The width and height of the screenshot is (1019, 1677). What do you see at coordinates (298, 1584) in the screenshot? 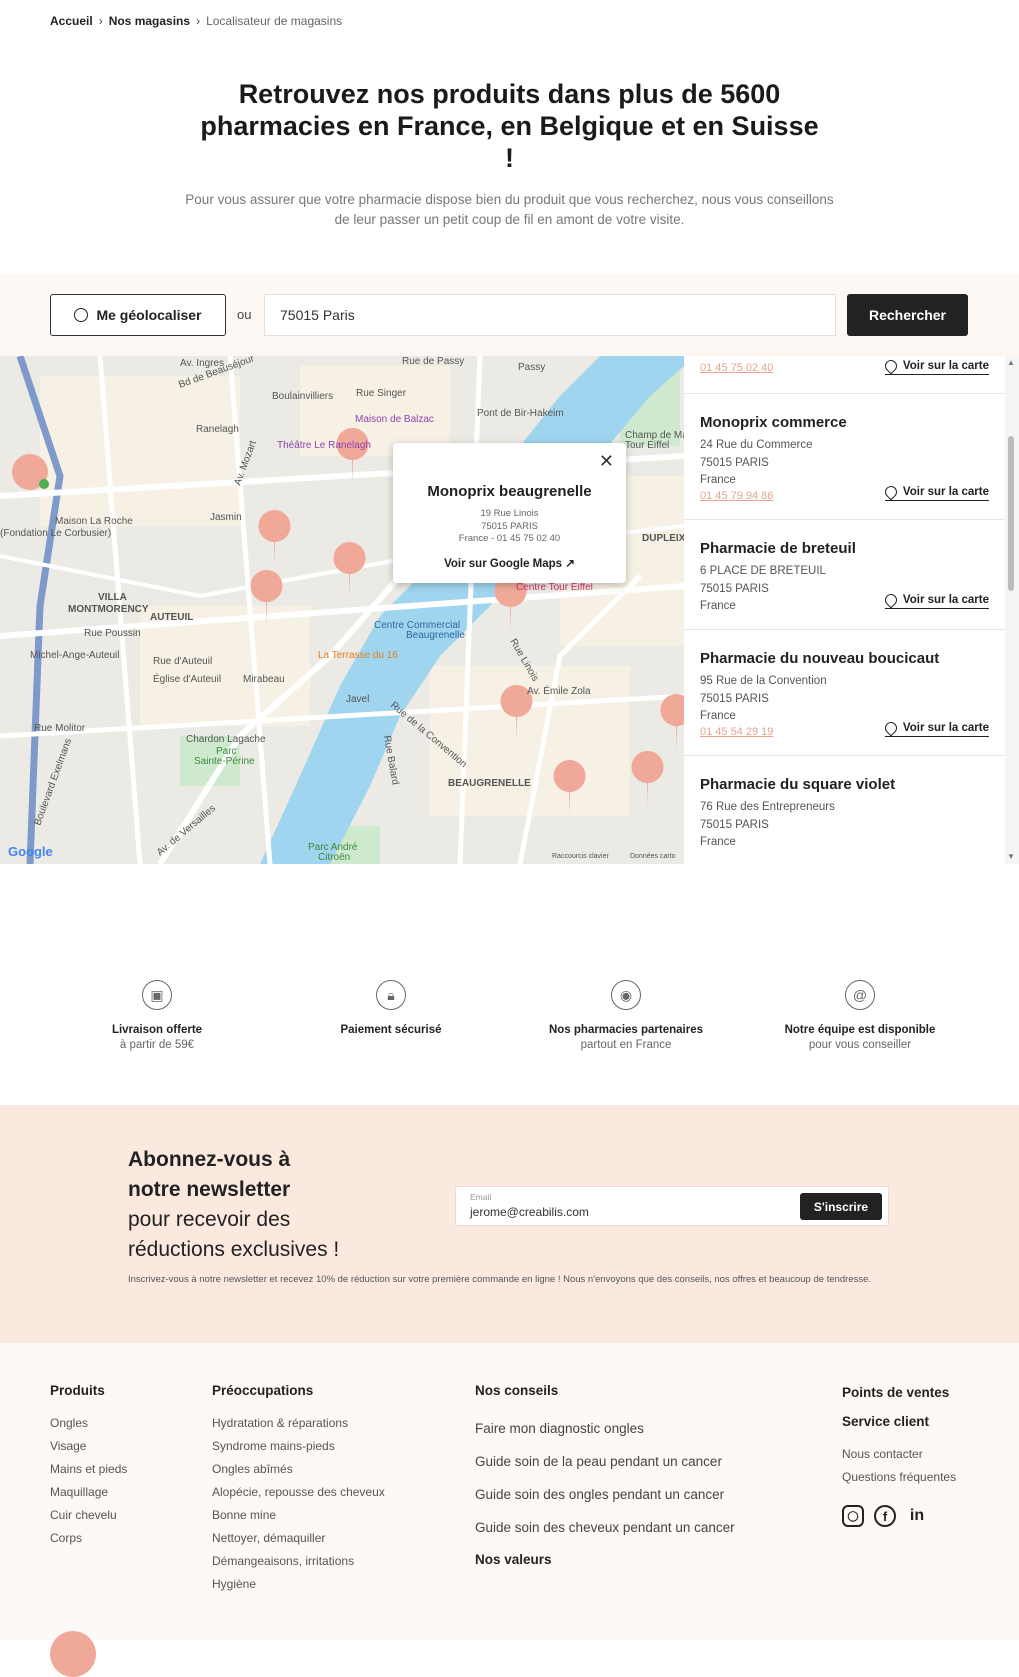
I see `footer-link: Hygiène` at bounding box center [298, 1584].